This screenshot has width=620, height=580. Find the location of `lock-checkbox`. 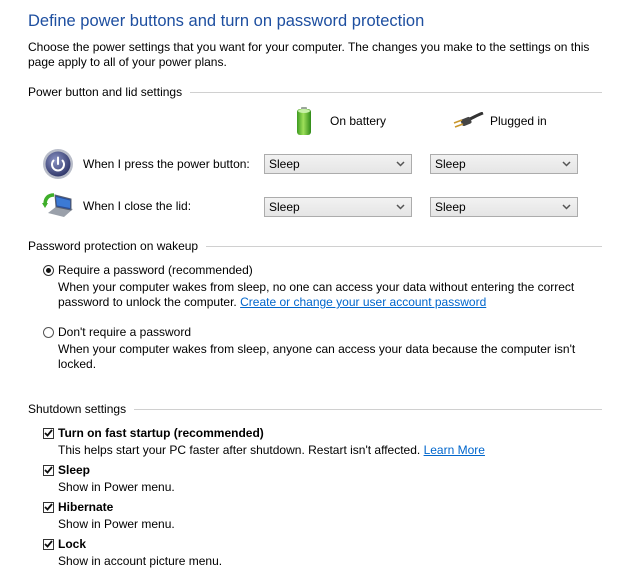

lock-checkbox is located at coordinates (48, 544).